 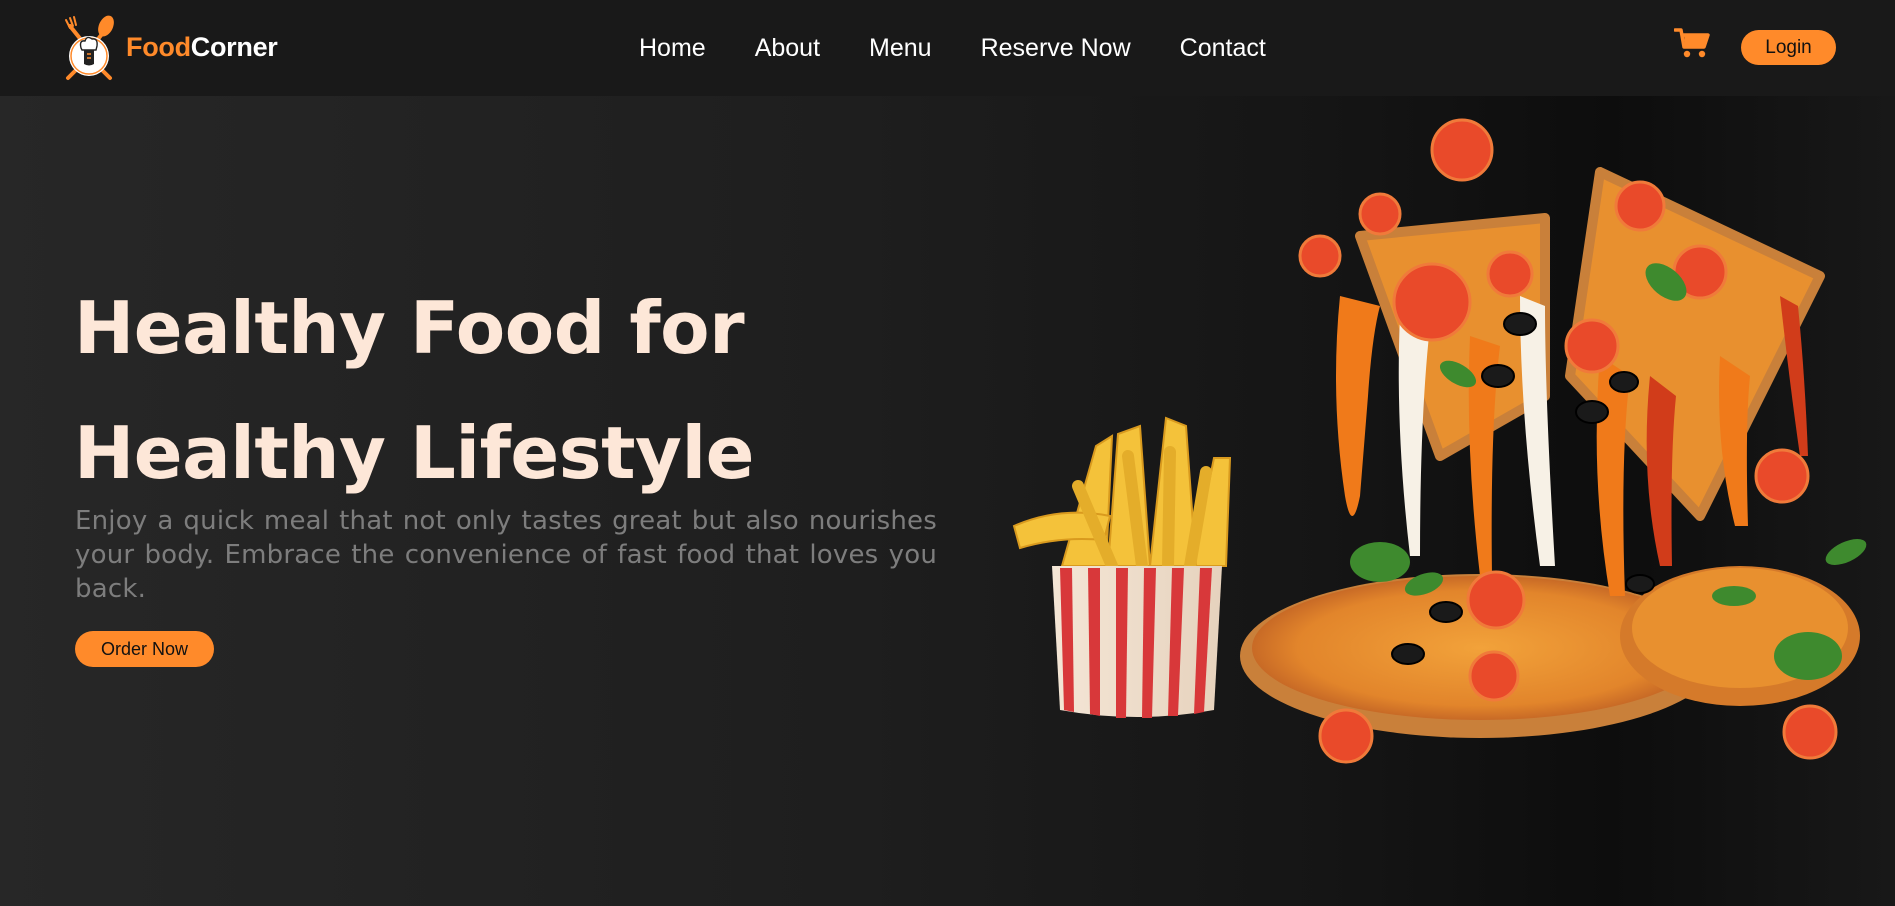 I want to click on cart-icon, so click(x=1692, y=43).